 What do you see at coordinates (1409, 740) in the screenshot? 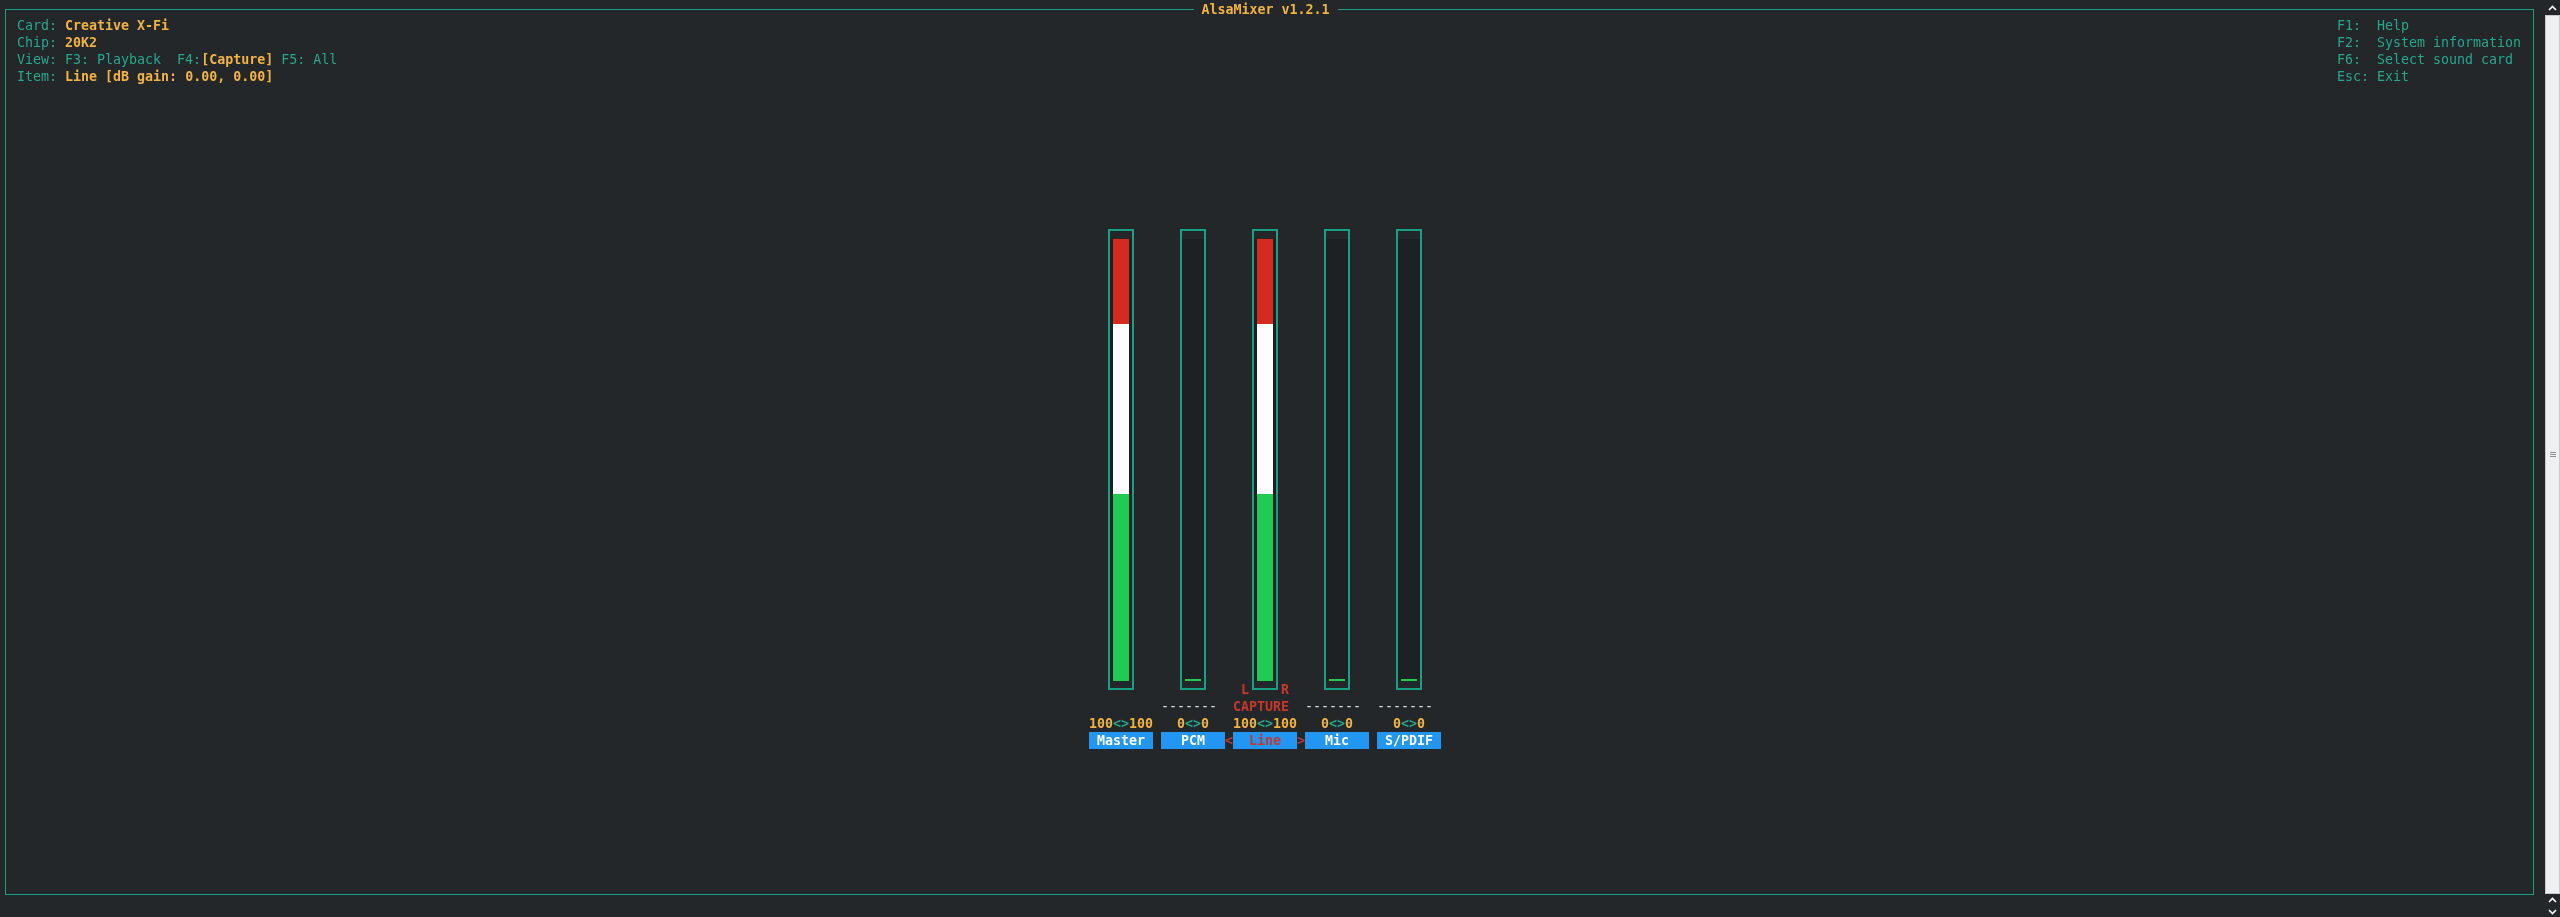
I see `channel-label: S/PDIF` at bounding box center [1409, 740].